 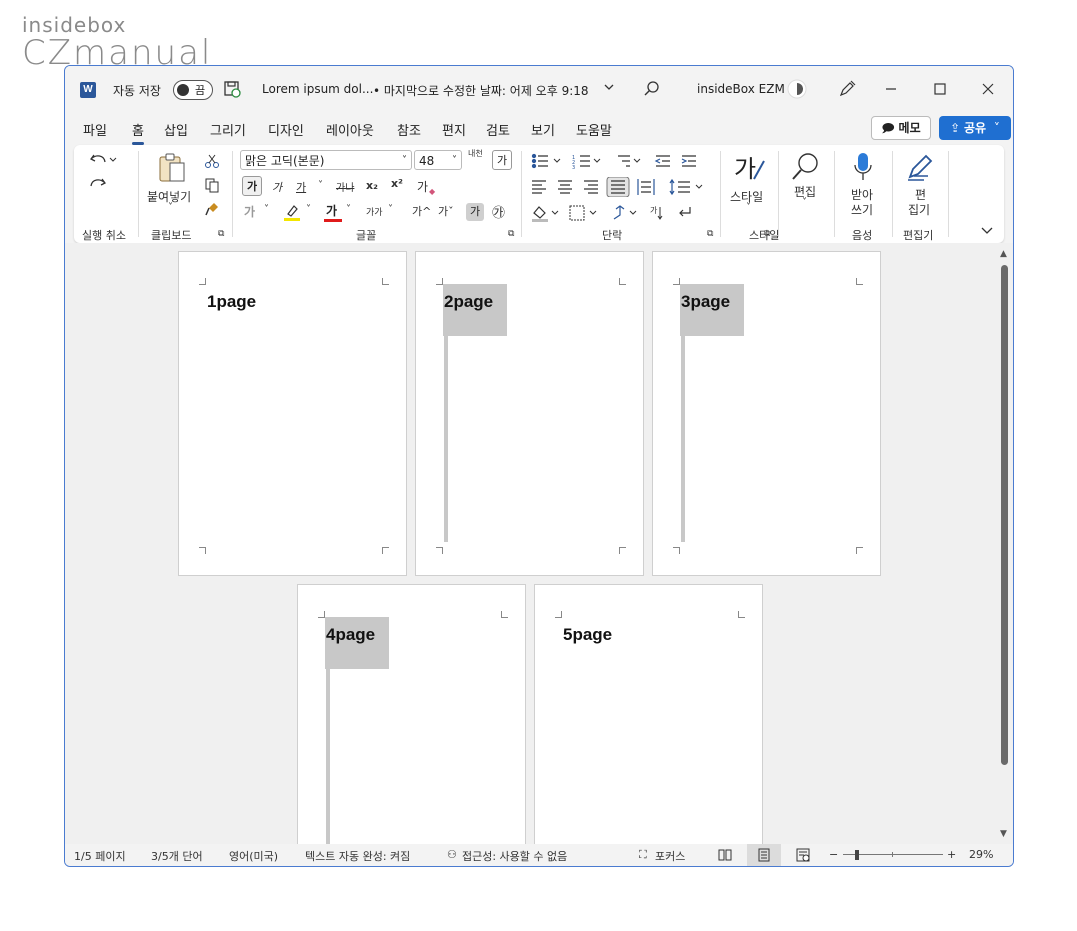 I want to click on search-icon, so click(x=652, y=89).